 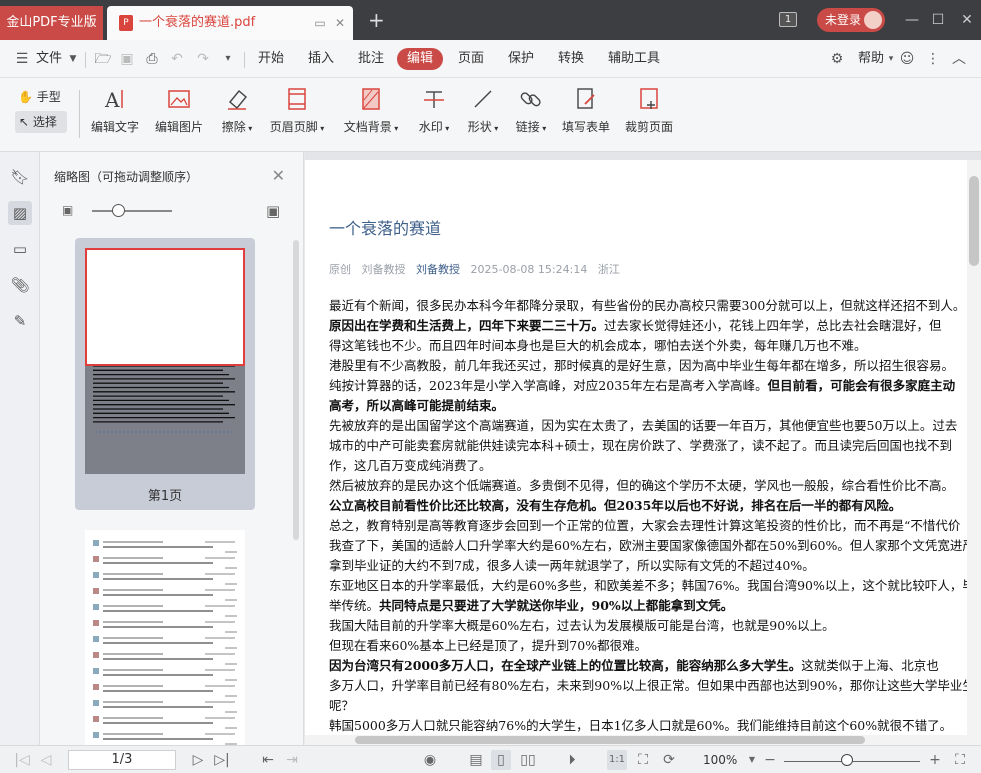 What do you see at coordinates (376, 20) in the screenshot?
I see `new-tab-button: +` at bounding box center [376, 20].